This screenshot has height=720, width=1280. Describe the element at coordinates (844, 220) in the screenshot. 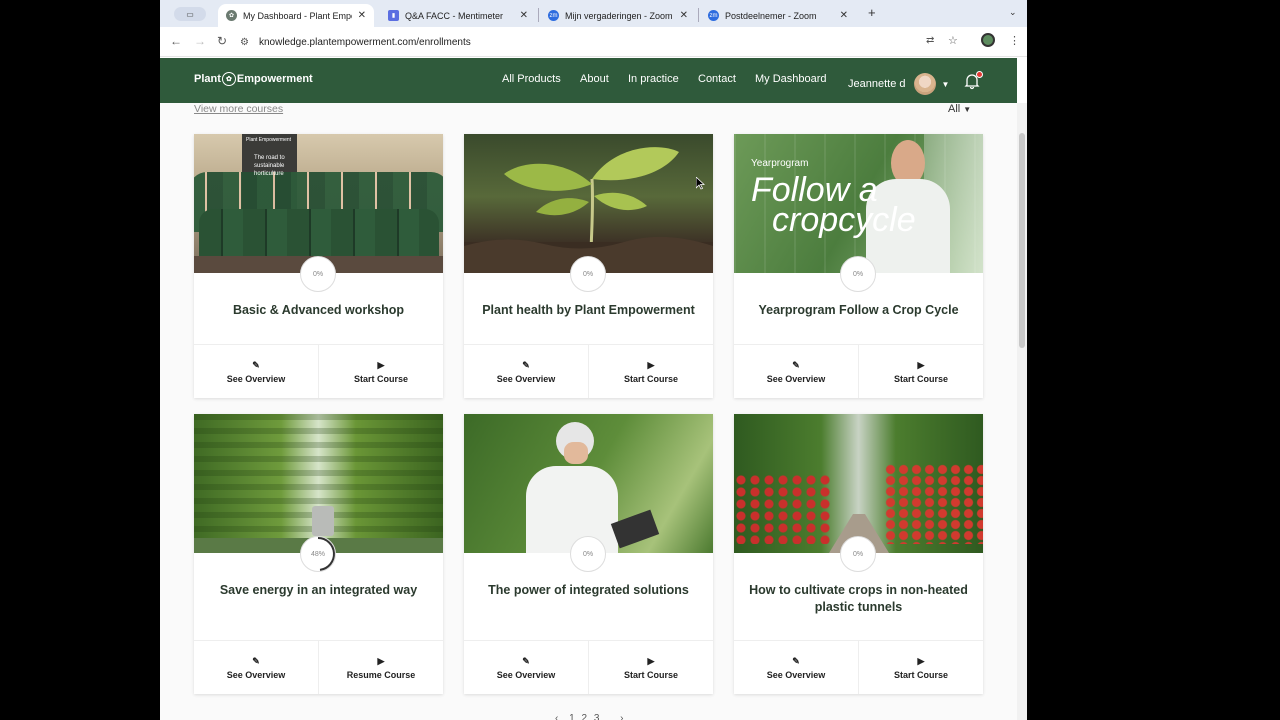

I see `banner-line2: cropcycle` at that location.